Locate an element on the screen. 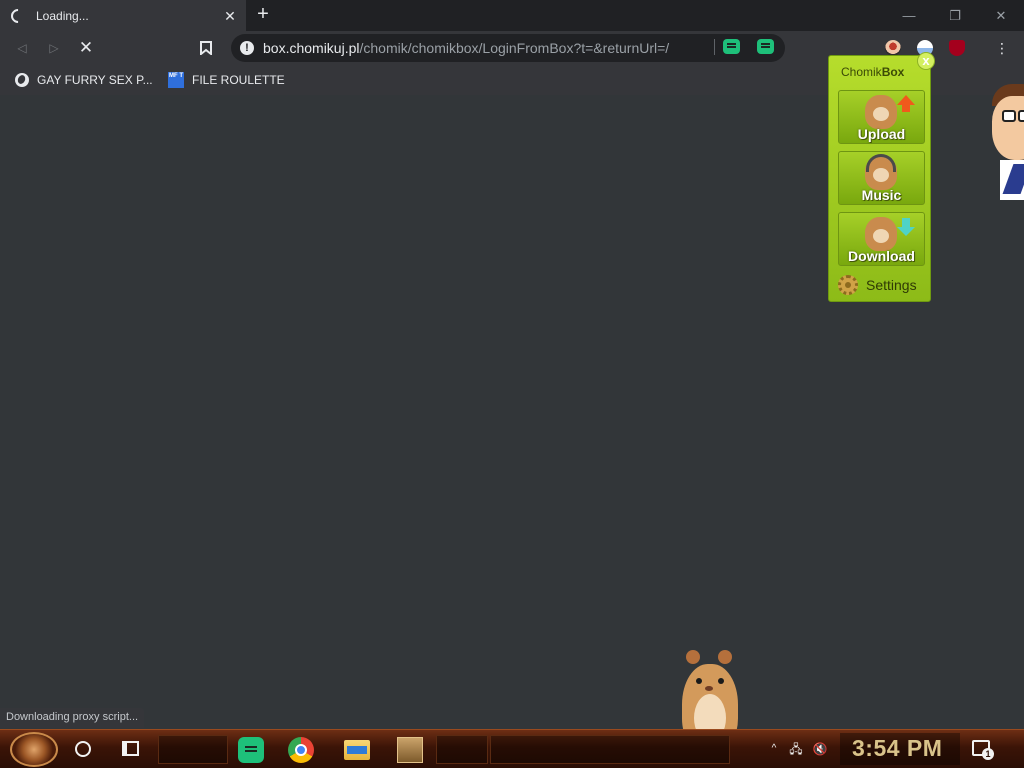 Image resolution: width=1024 pixels, height=768 pixels. notification-badge: 1 is located at coordinates (988, 754).